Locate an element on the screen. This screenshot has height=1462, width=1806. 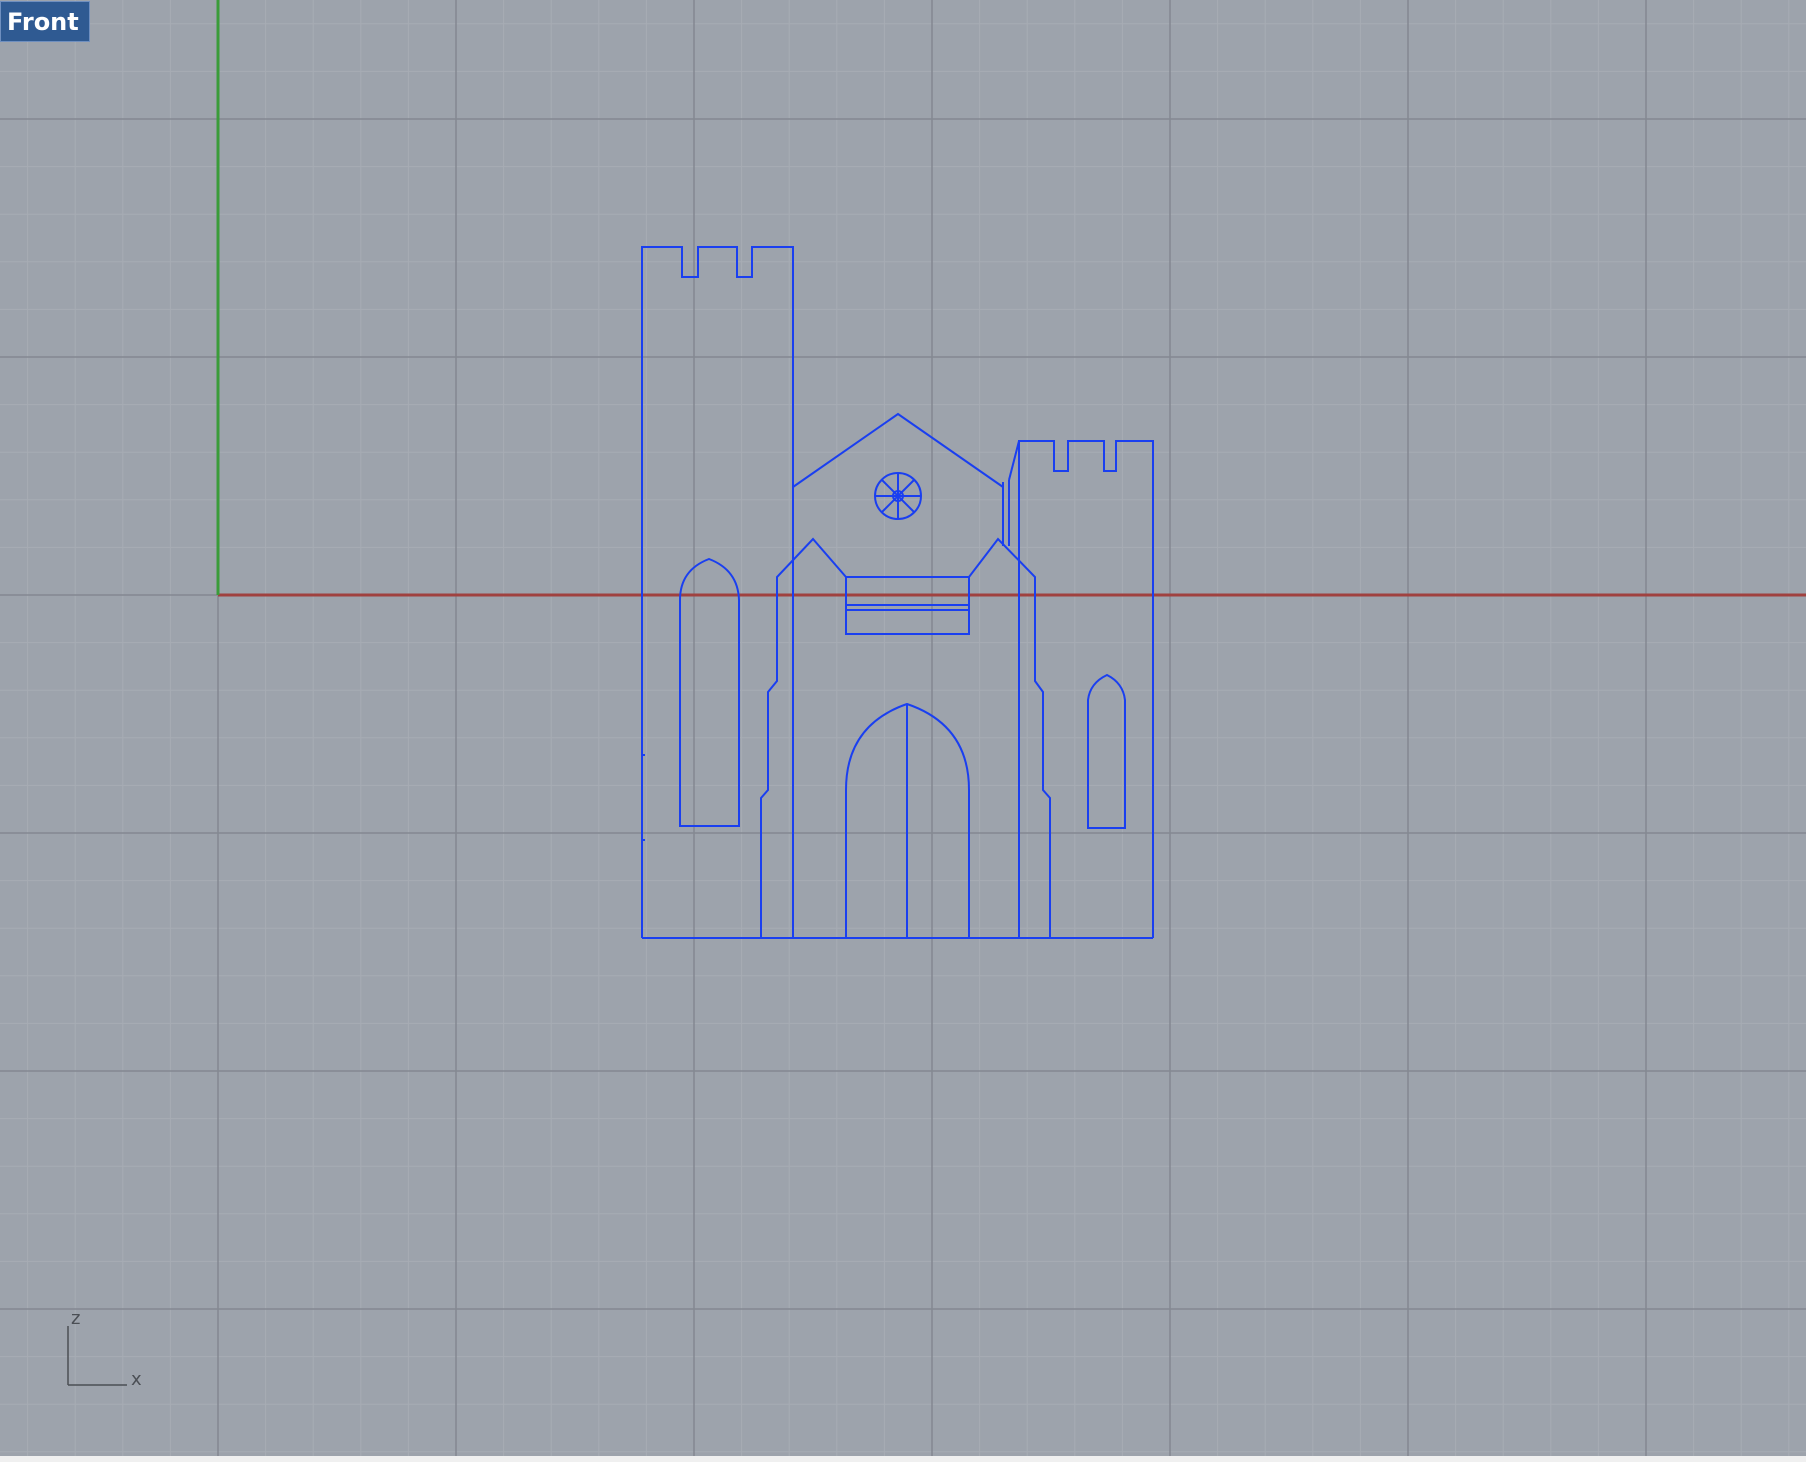
right-tower-outline is located at coordinates (1086, 689).